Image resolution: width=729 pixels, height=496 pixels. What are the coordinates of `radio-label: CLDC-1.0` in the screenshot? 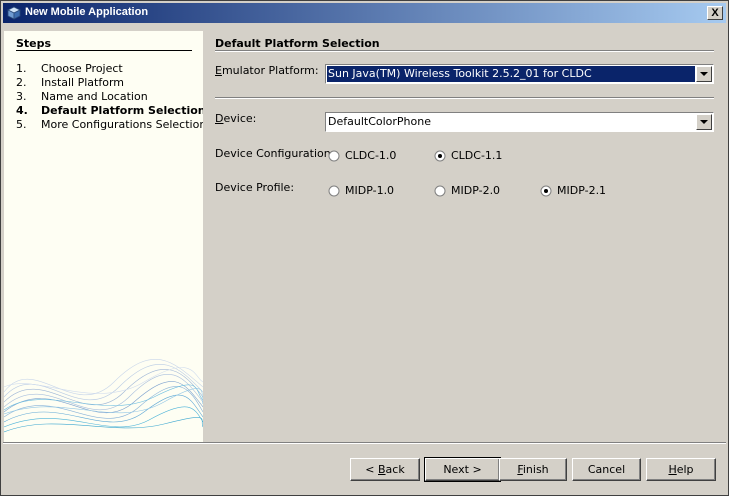 It's located at (371, 155).